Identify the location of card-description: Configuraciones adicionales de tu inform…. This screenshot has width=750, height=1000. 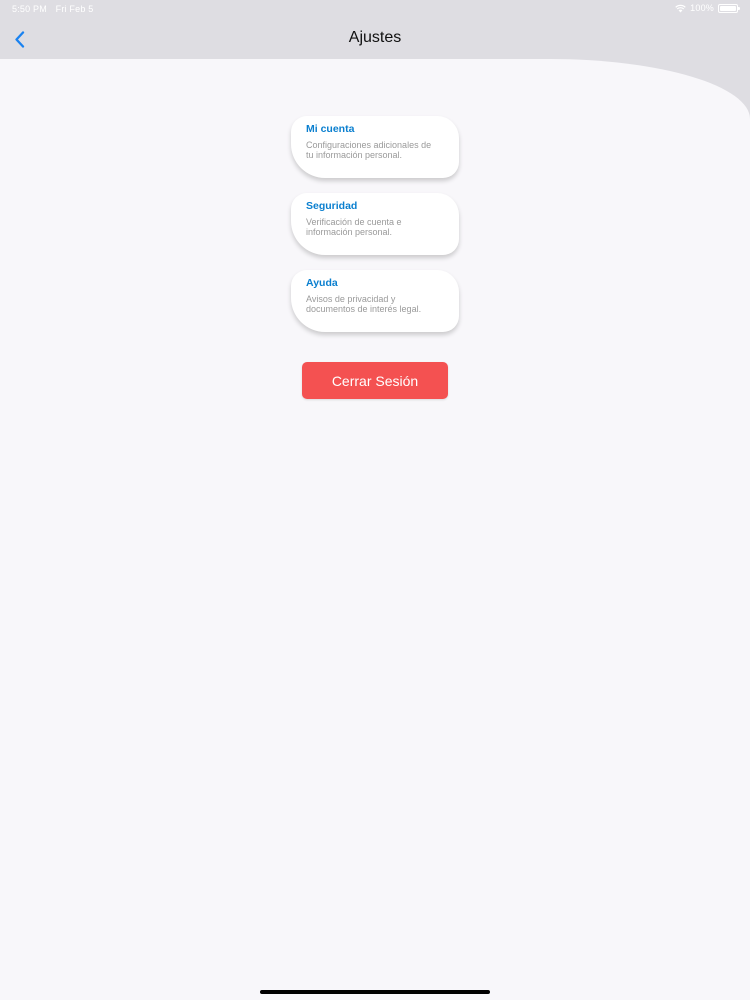
(369, 150).